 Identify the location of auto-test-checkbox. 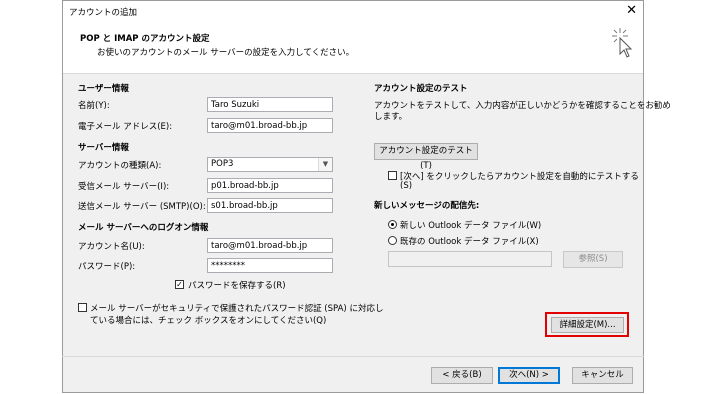
(392, 175).